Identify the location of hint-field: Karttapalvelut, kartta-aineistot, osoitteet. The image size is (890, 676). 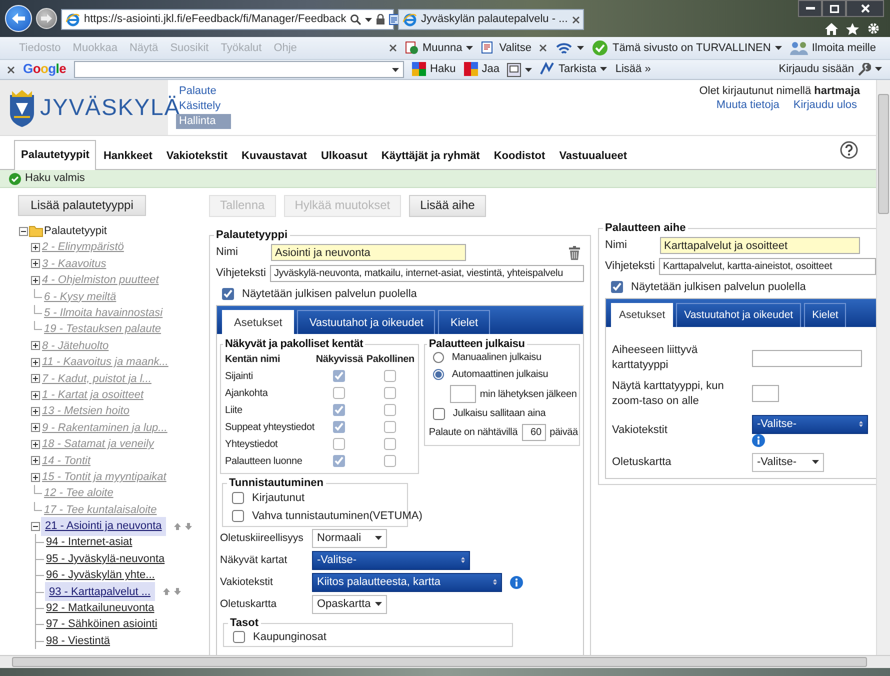
(767, 266).